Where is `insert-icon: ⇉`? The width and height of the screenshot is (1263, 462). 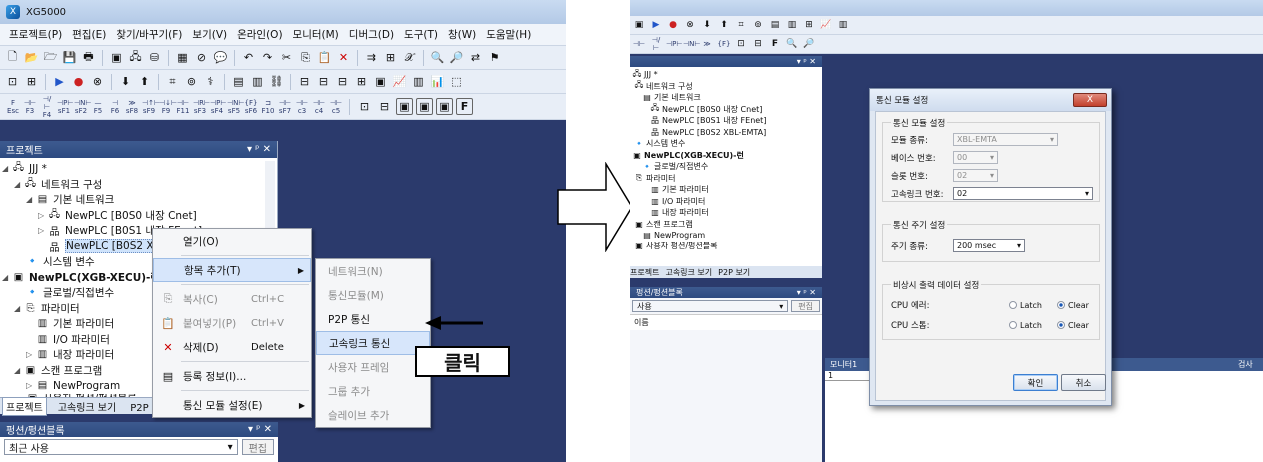
insert-icon: ⇉ is located at coordinates (371, 57).